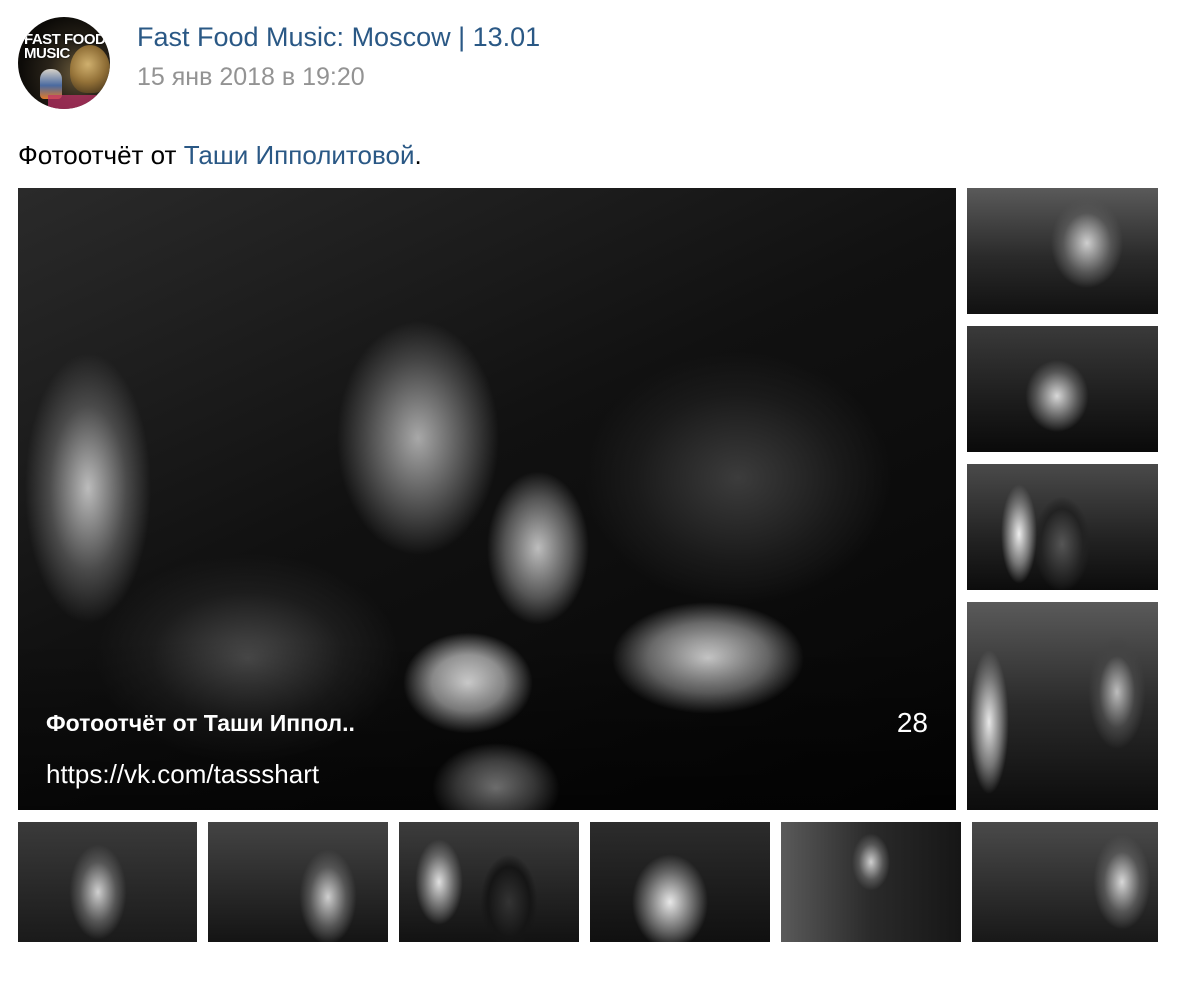 This screenshot has width=1196, height=990. Describe the element at coordinates (64, 63) in the screenshot. I see `group-avatar: FAST FOOD MUSIC` at that location.